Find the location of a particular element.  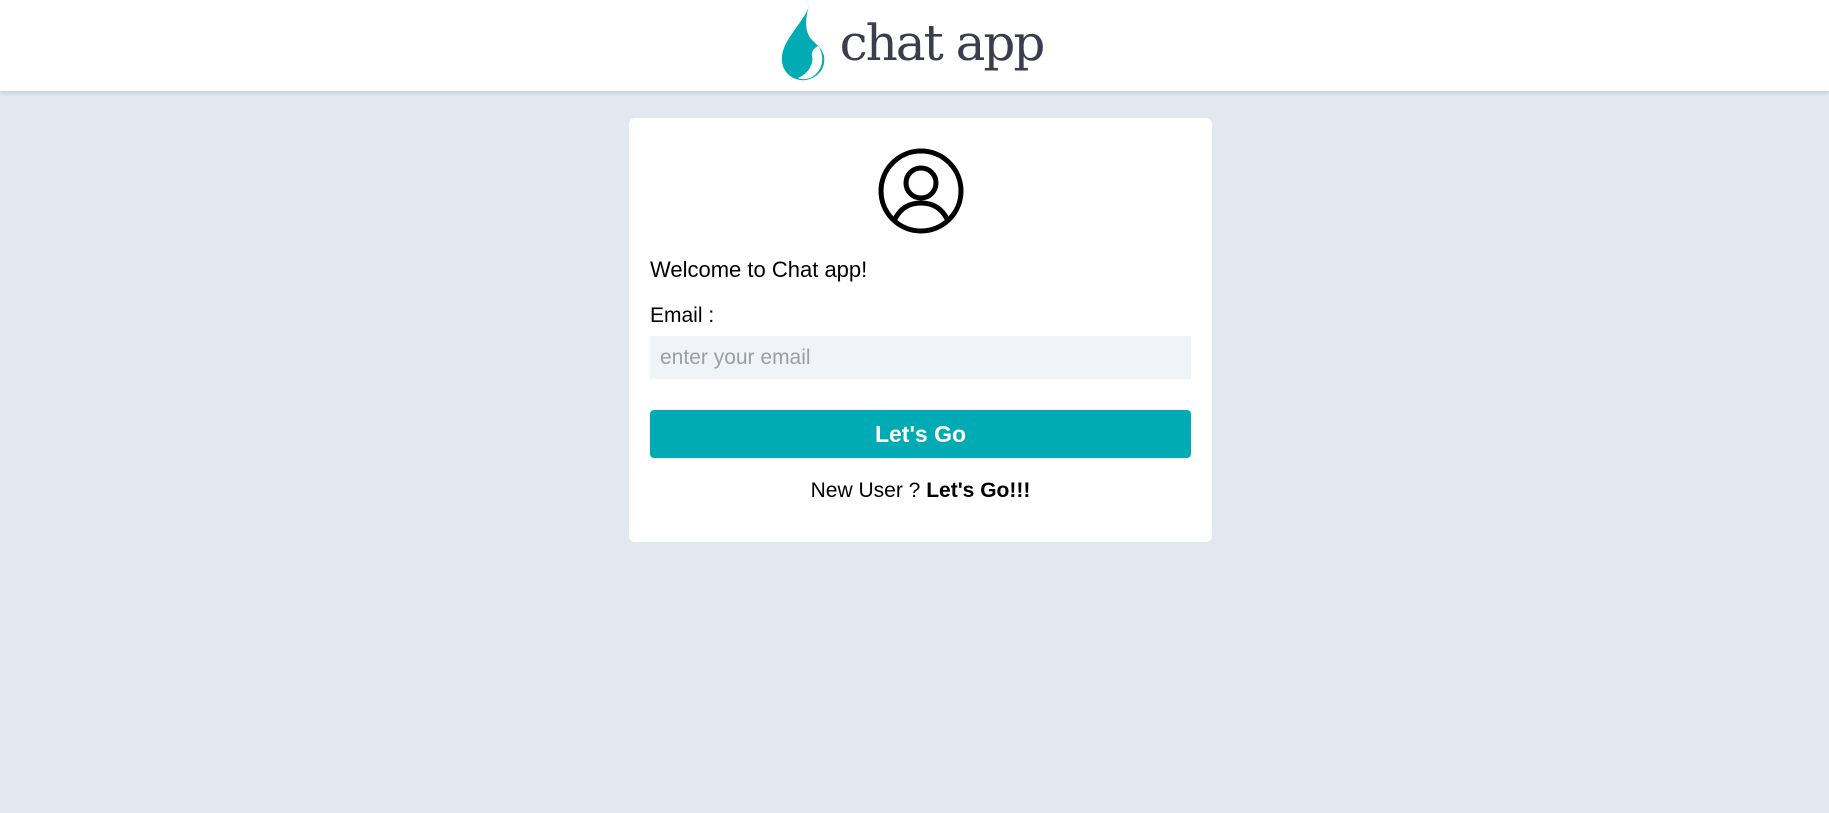

user-circle-icon is located at coordinates (921, 191).